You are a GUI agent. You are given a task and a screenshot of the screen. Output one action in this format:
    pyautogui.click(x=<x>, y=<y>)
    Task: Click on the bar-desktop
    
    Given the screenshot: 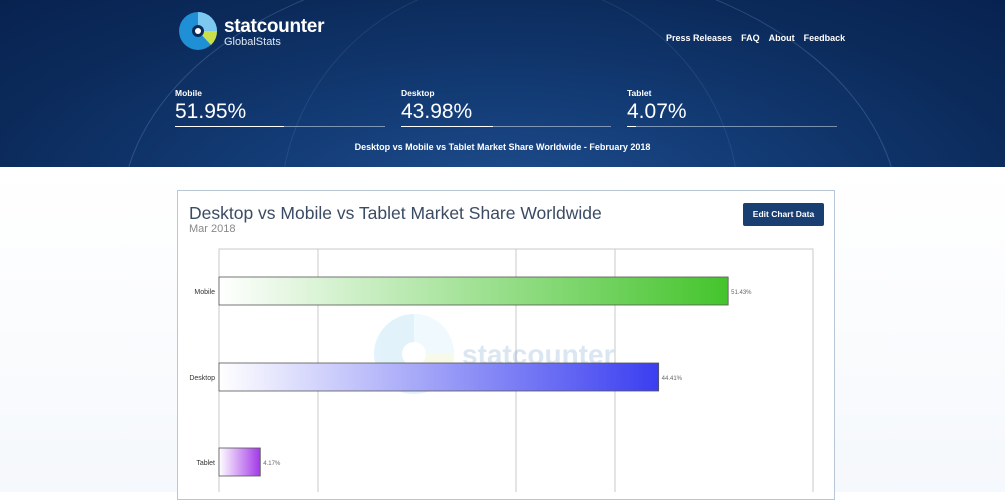 What is the action you would take?
    pyautogui.click(x=439, y=377)
    